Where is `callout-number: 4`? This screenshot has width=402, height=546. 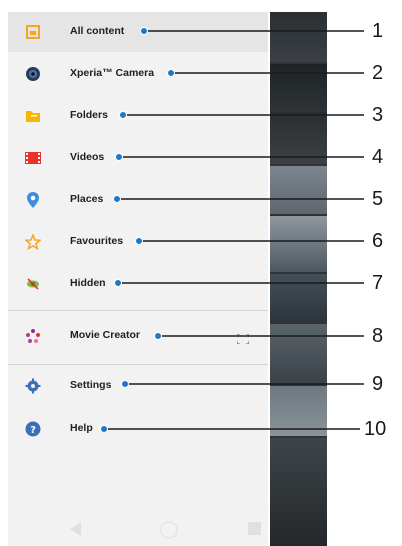
callout-number: 4 is located at coordinates (378, 157).